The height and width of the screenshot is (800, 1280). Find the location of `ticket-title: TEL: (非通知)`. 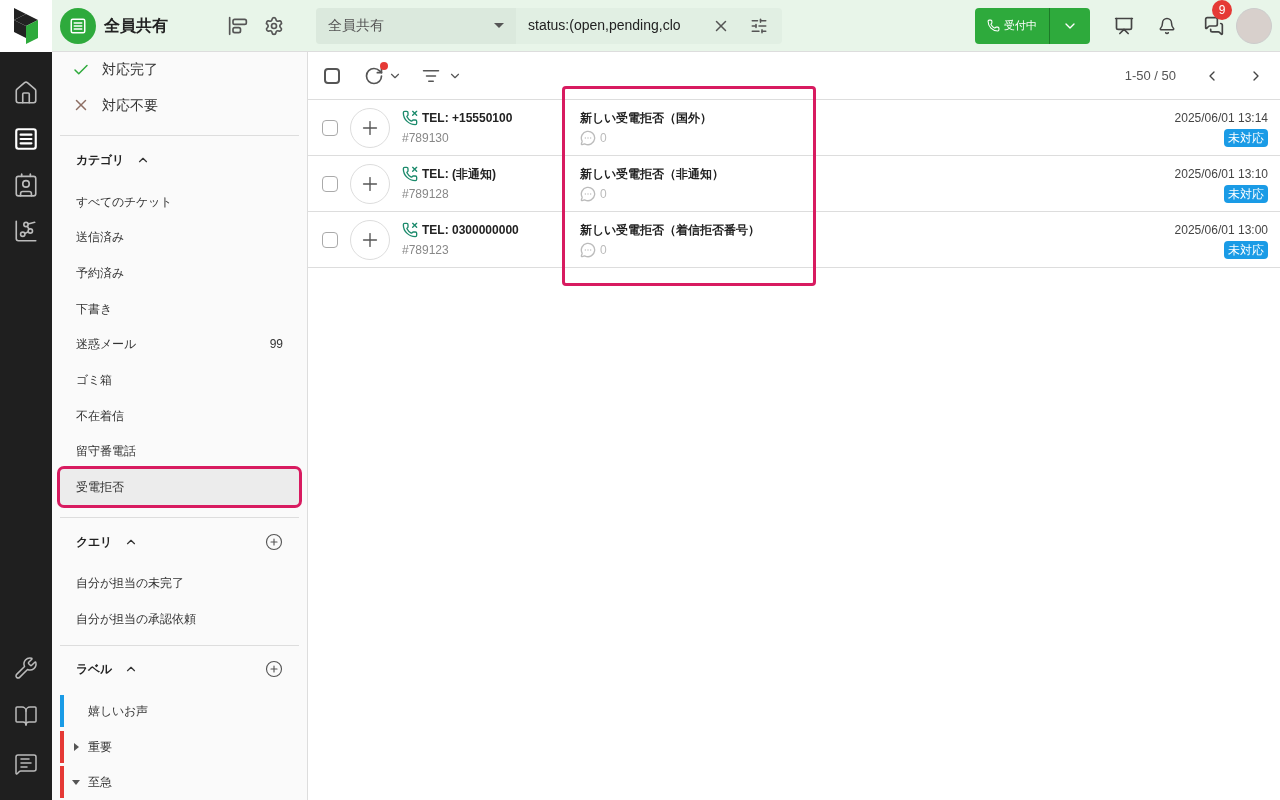

ticket-title: TEL: (非通知) is located at coordinates (459, 173).